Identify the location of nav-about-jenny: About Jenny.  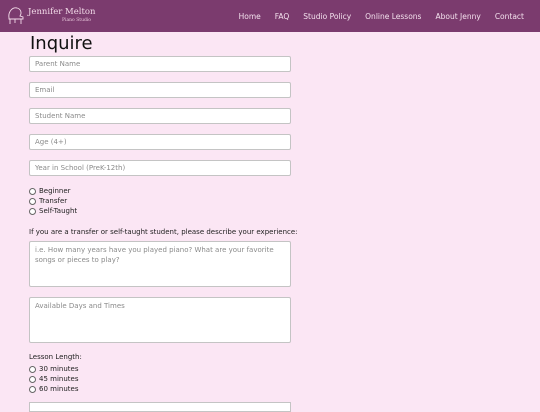
(457, 16).